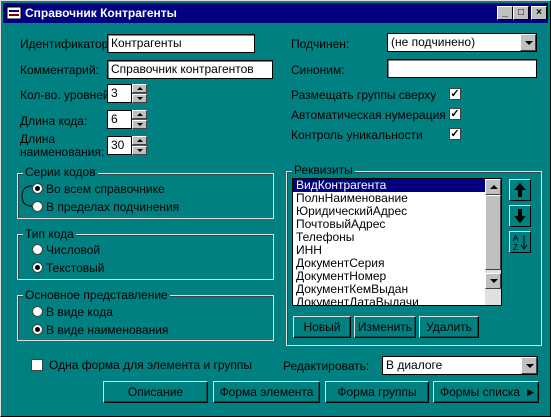 Image resolution: width=551 pixels, height=417 pixels. I want to click on one-form-checkbox, so click(37, 365).